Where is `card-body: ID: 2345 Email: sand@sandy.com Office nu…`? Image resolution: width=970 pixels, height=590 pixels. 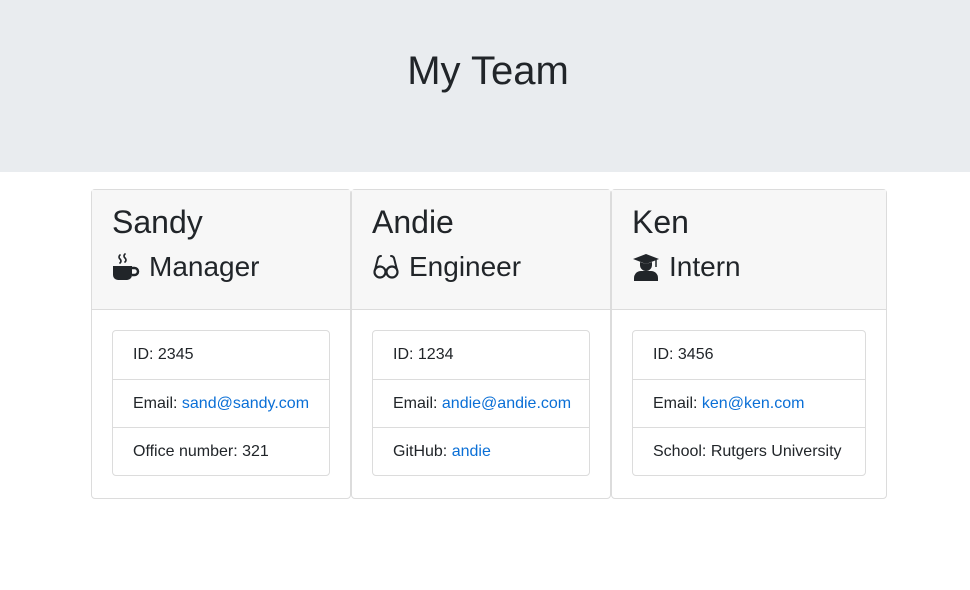 card-body: ID: 2345 Email: sand@sandy.com Office nu… is located at coordinates (221, 403).